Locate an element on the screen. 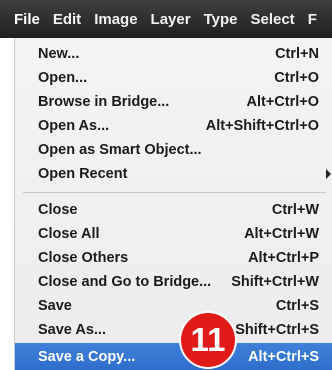 This screenshot has height=370, width=332. menu-item-shortcut: Alt+Ctrl+O is located at coordinates (282, 102).